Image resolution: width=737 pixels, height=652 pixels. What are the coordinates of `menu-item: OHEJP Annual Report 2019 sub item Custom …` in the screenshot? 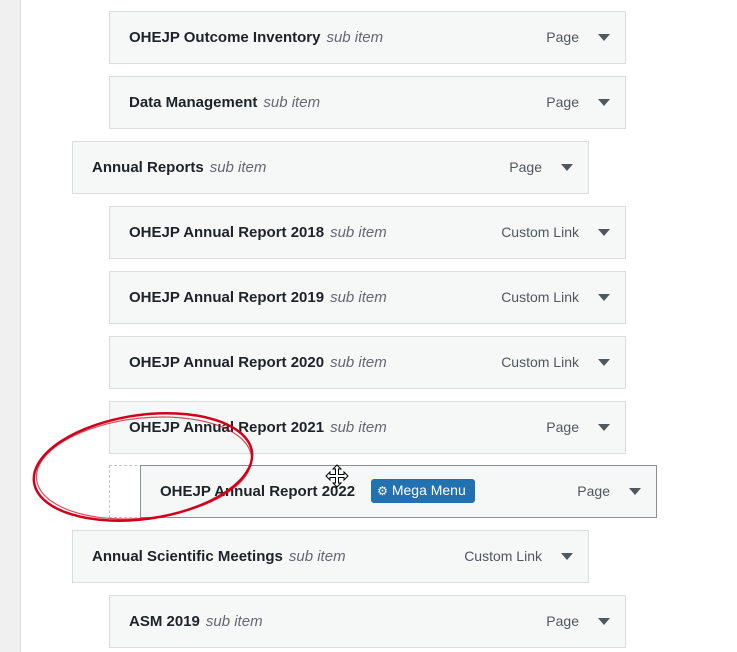 It's located at (367, 297).